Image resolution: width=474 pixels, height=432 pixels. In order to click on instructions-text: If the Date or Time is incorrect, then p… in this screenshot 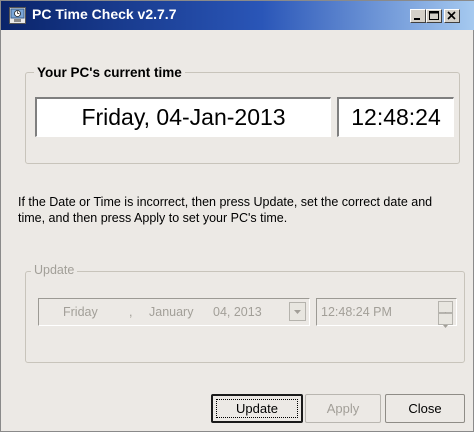, I will do `click(225, 210)`.